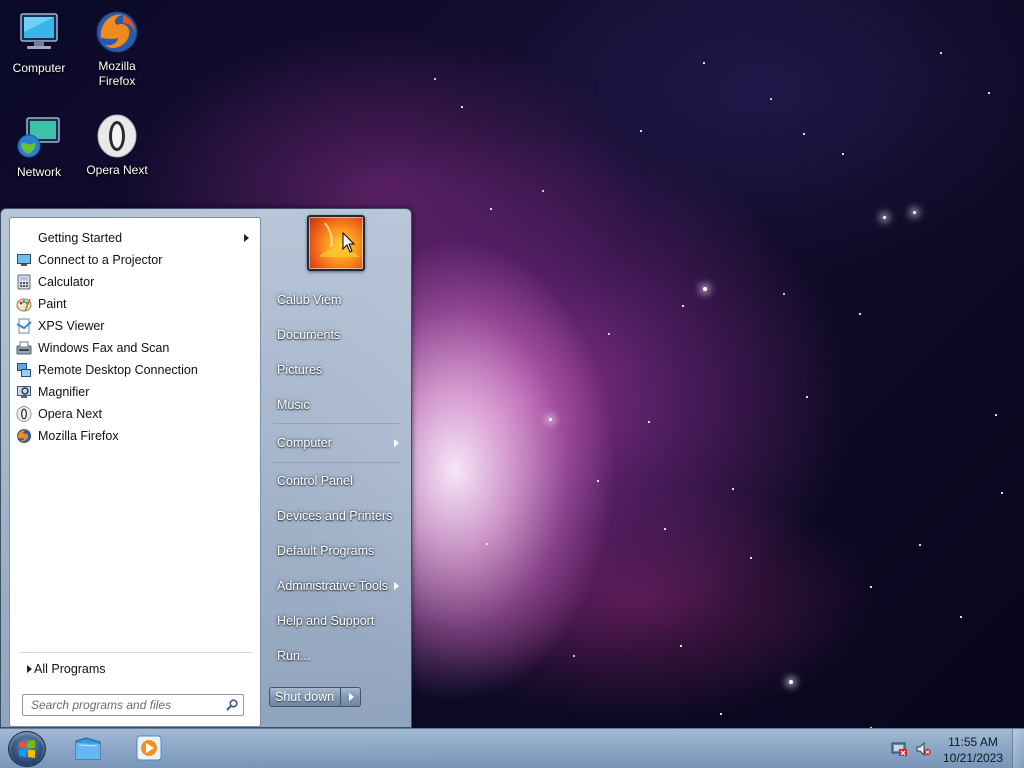 The height and width of the screenshot is (768, 1024). What do you see at coordinates (337, 370) in the screenshot?
I see `start-link-pictures: Pictures` at bounding box center [337, 370].